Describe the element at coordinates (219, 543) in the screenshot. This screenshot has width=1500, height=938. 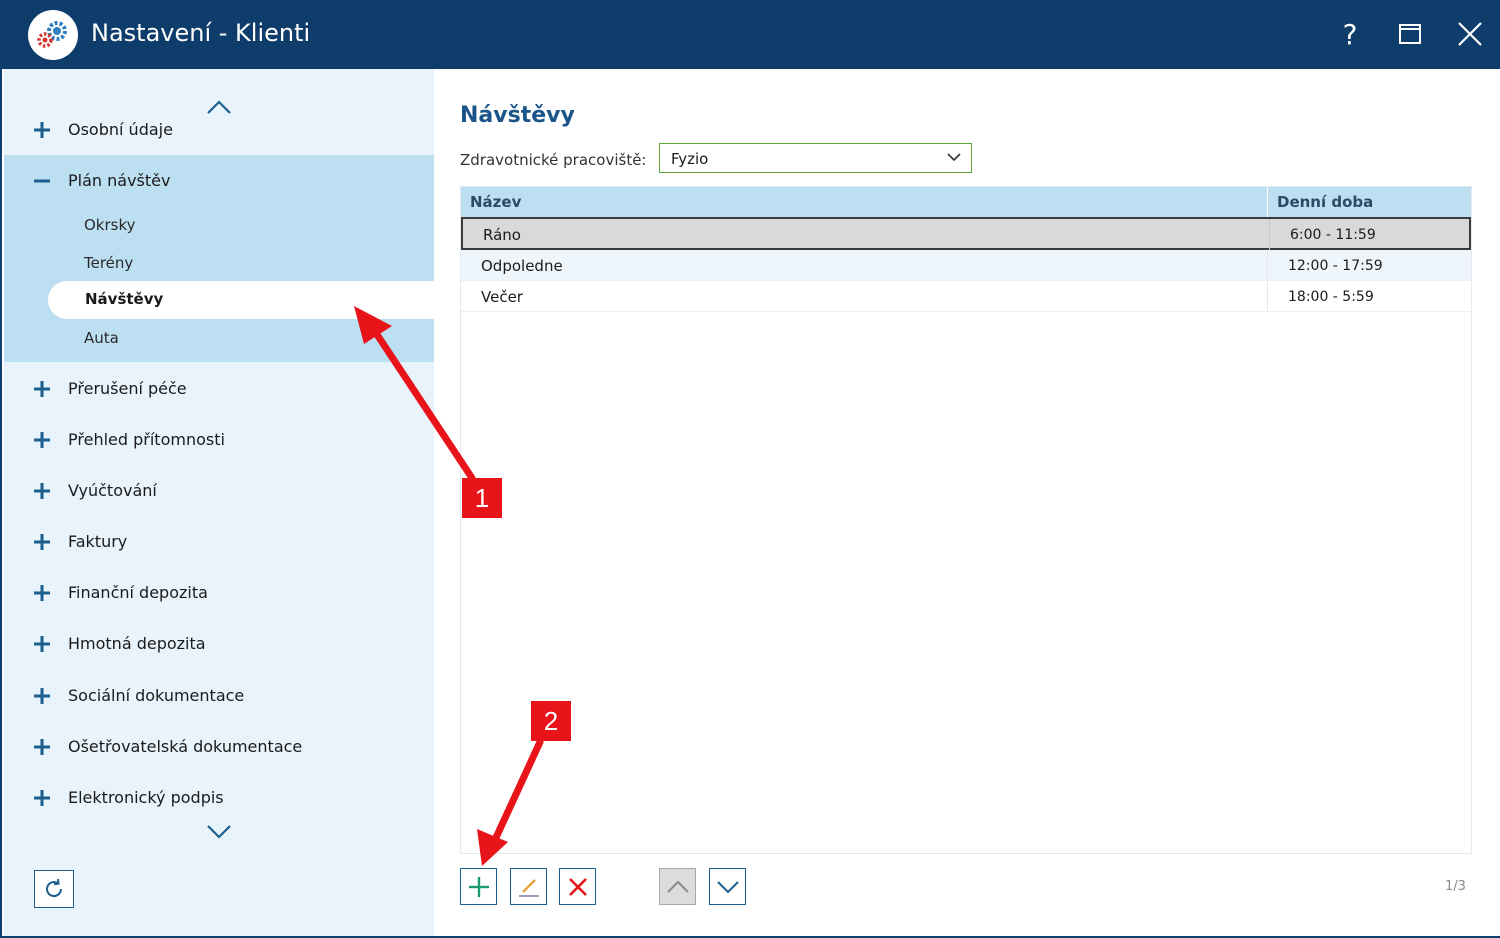
I see `sidebar-item-faktury: Faktury` at that location.